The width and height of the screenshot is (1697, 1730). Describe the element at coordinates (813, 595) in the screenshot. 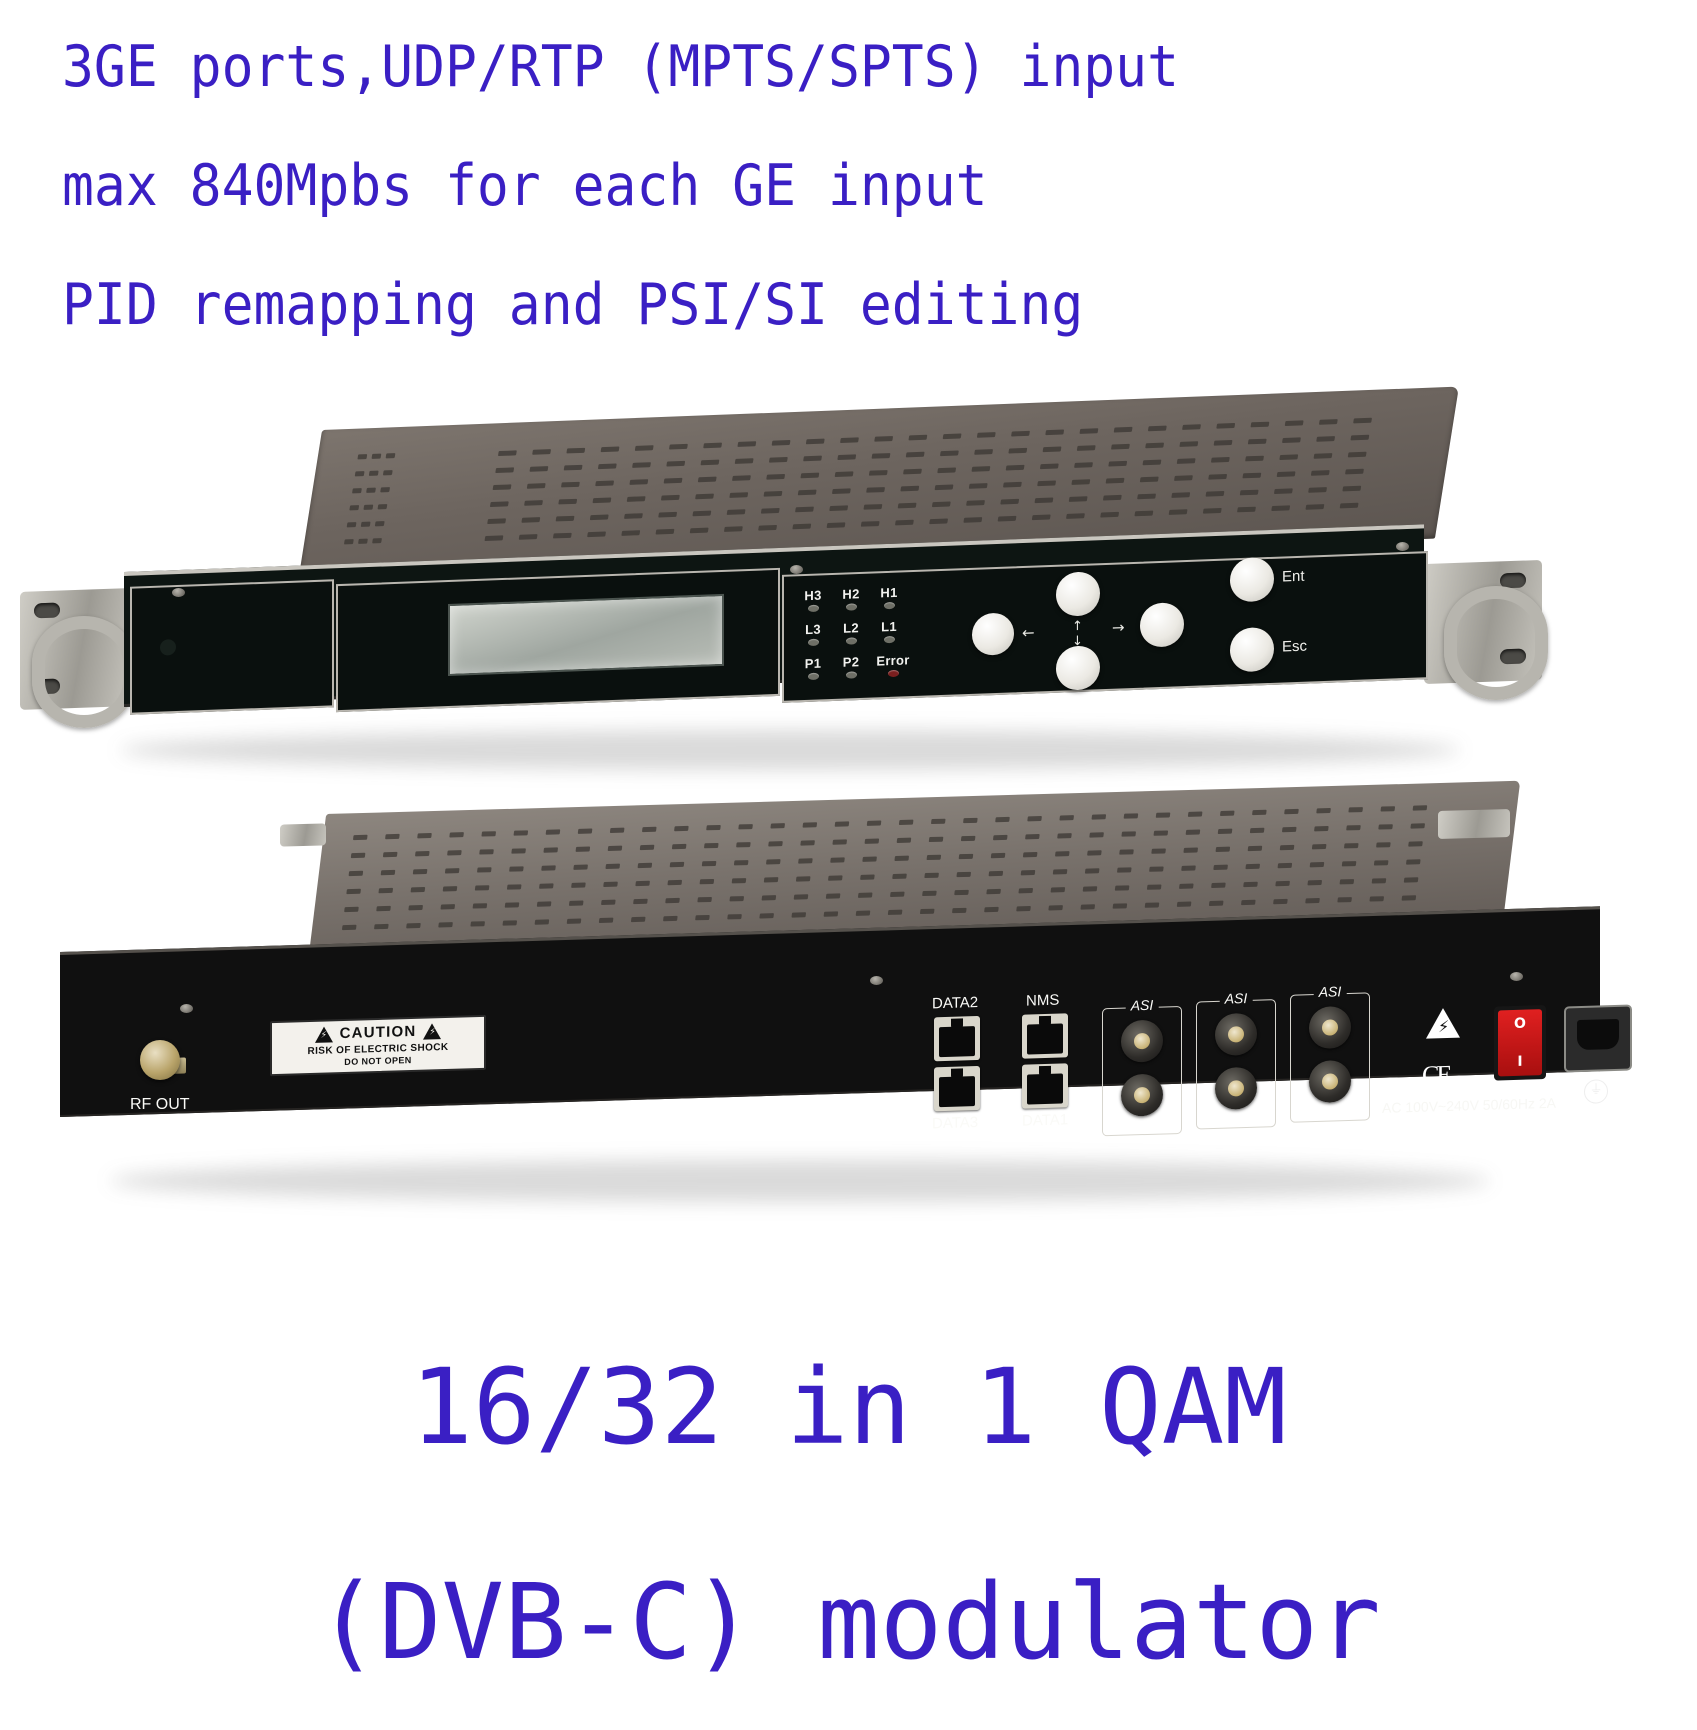

I see `led-label-h3: H3` at that location.